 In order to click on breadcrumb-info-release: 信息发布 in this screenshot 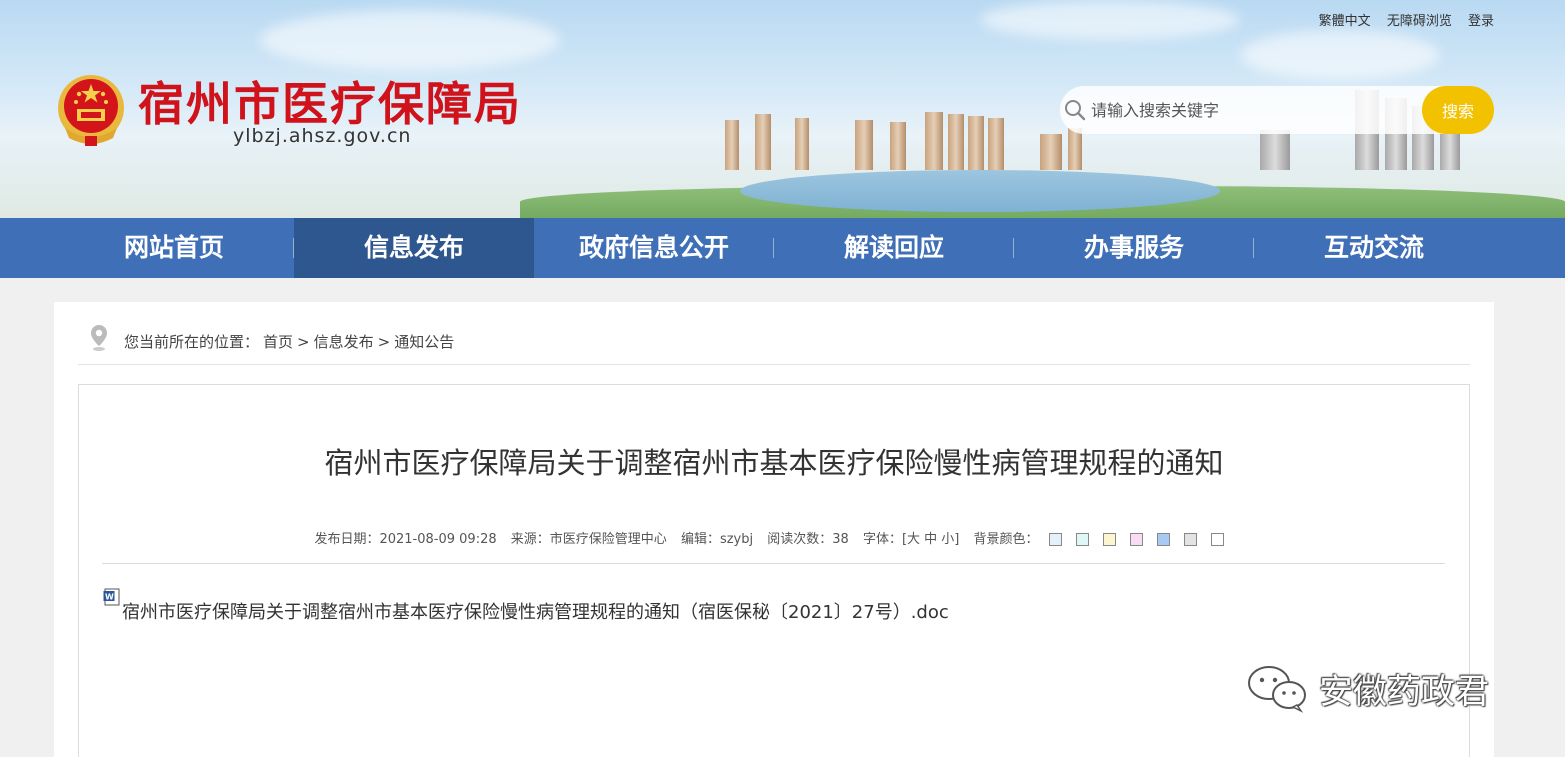, I will do `click(344, 342)`.